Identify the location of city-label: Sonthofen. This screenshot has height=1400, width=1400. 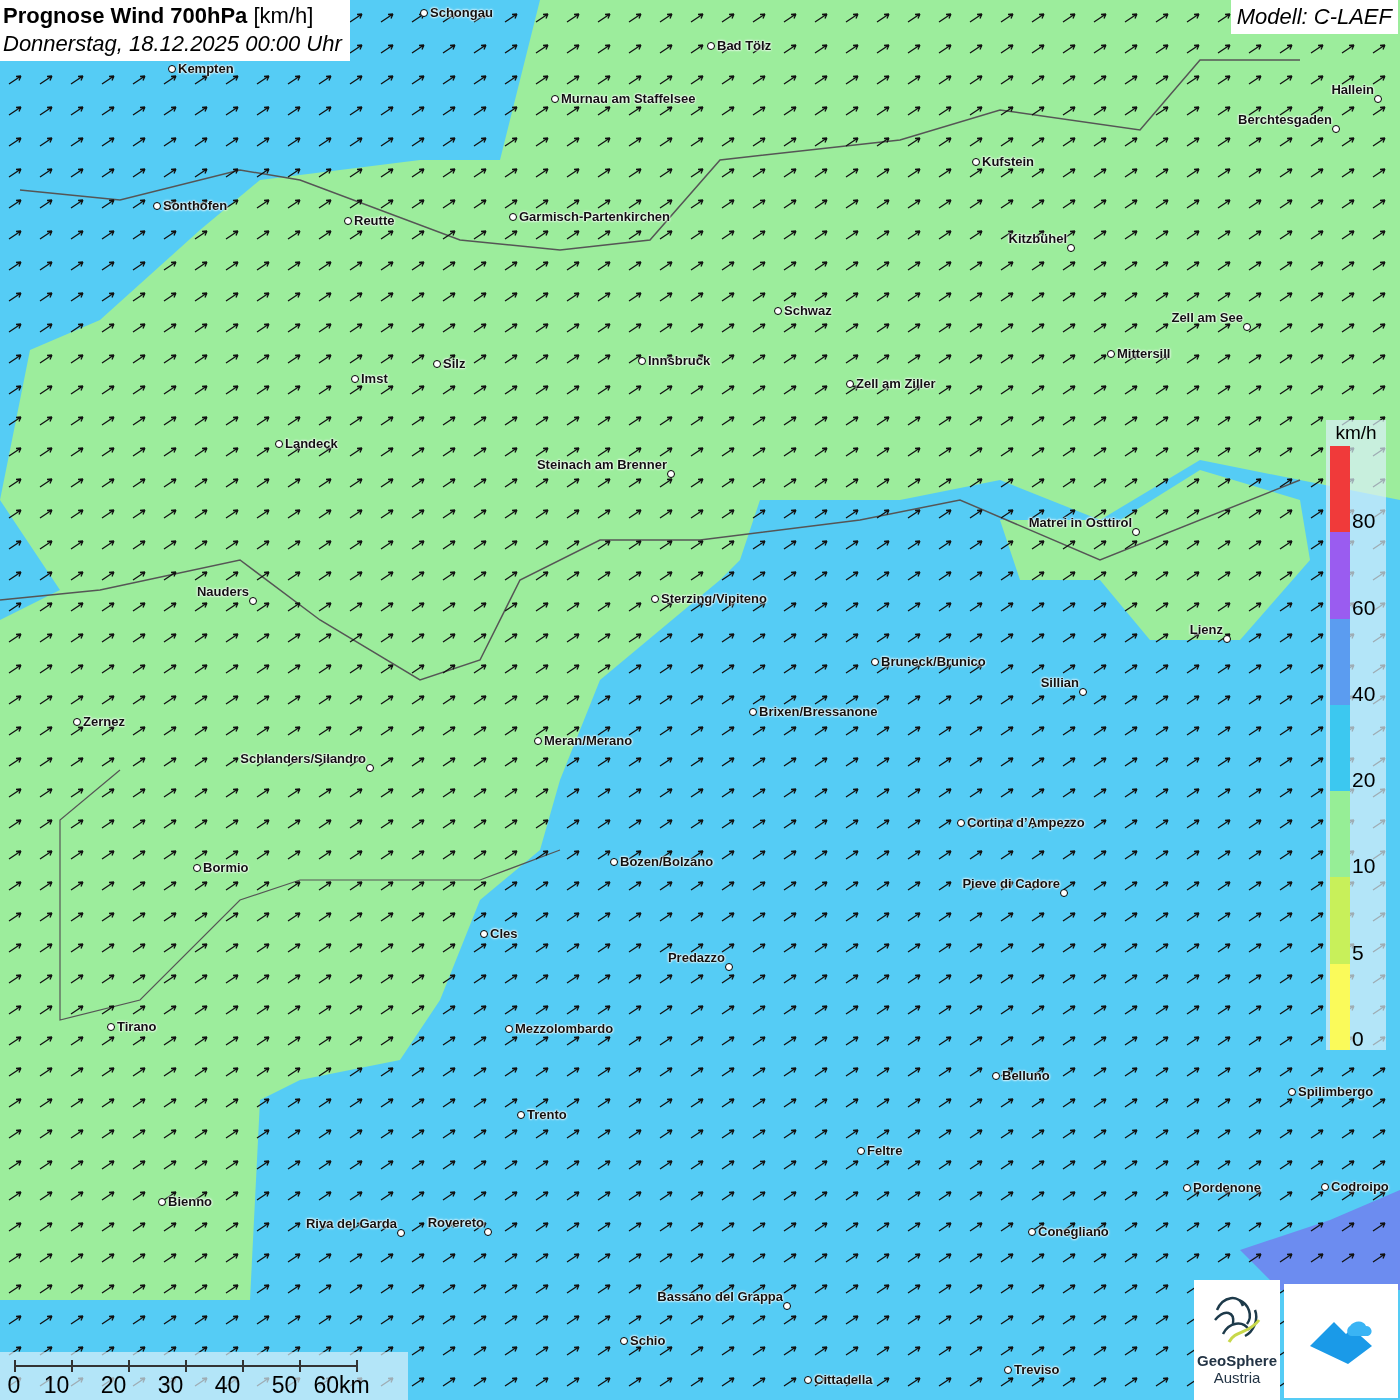
(195, 205).